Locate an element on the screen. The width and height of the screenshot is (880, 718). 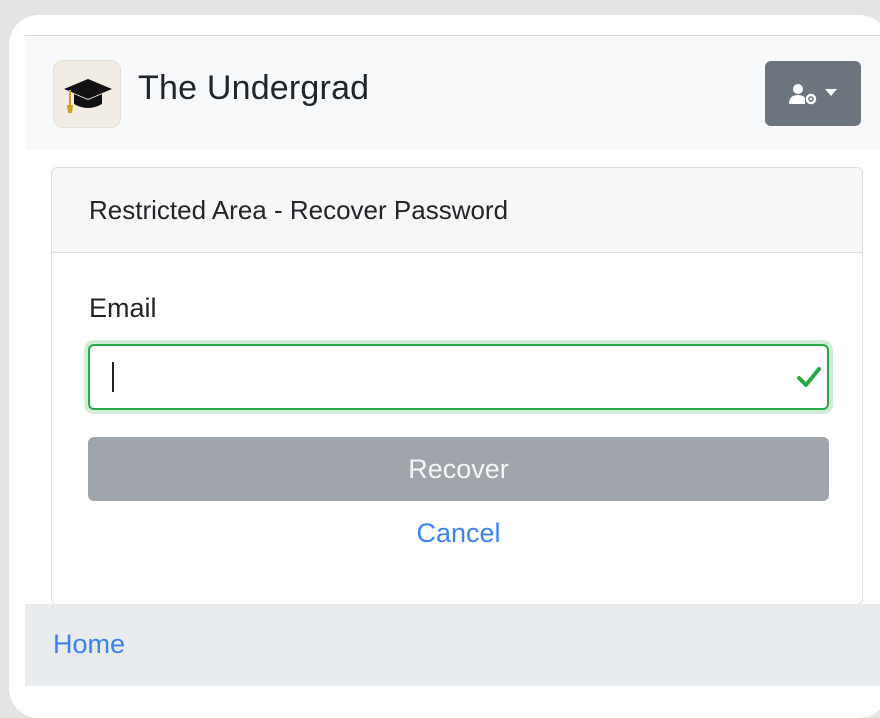
home-link: Home is located at coordinates (89, 644).